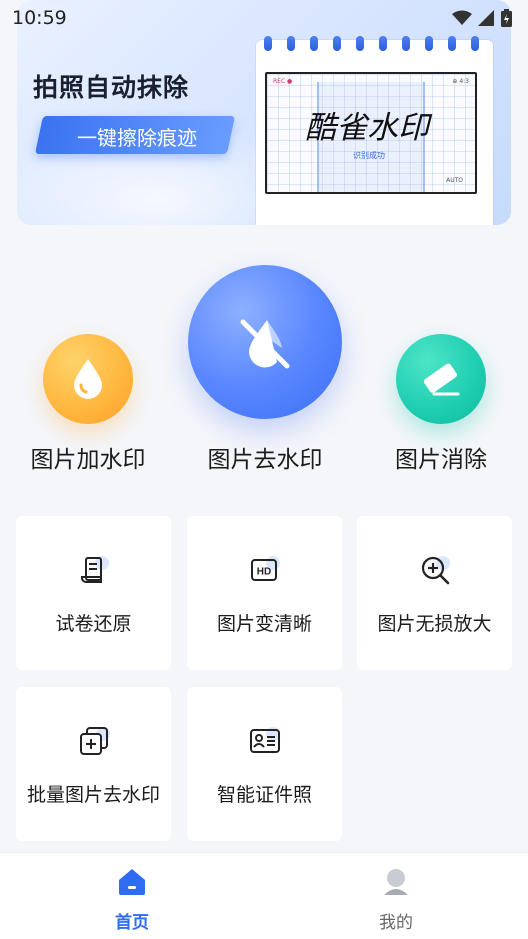 The width and height of the screenshot is (528, 939). What do you see at coordinates (396, 923) in the screenshot?
I see `tab-mine-label: 我的` at bounding box center [396, 923].